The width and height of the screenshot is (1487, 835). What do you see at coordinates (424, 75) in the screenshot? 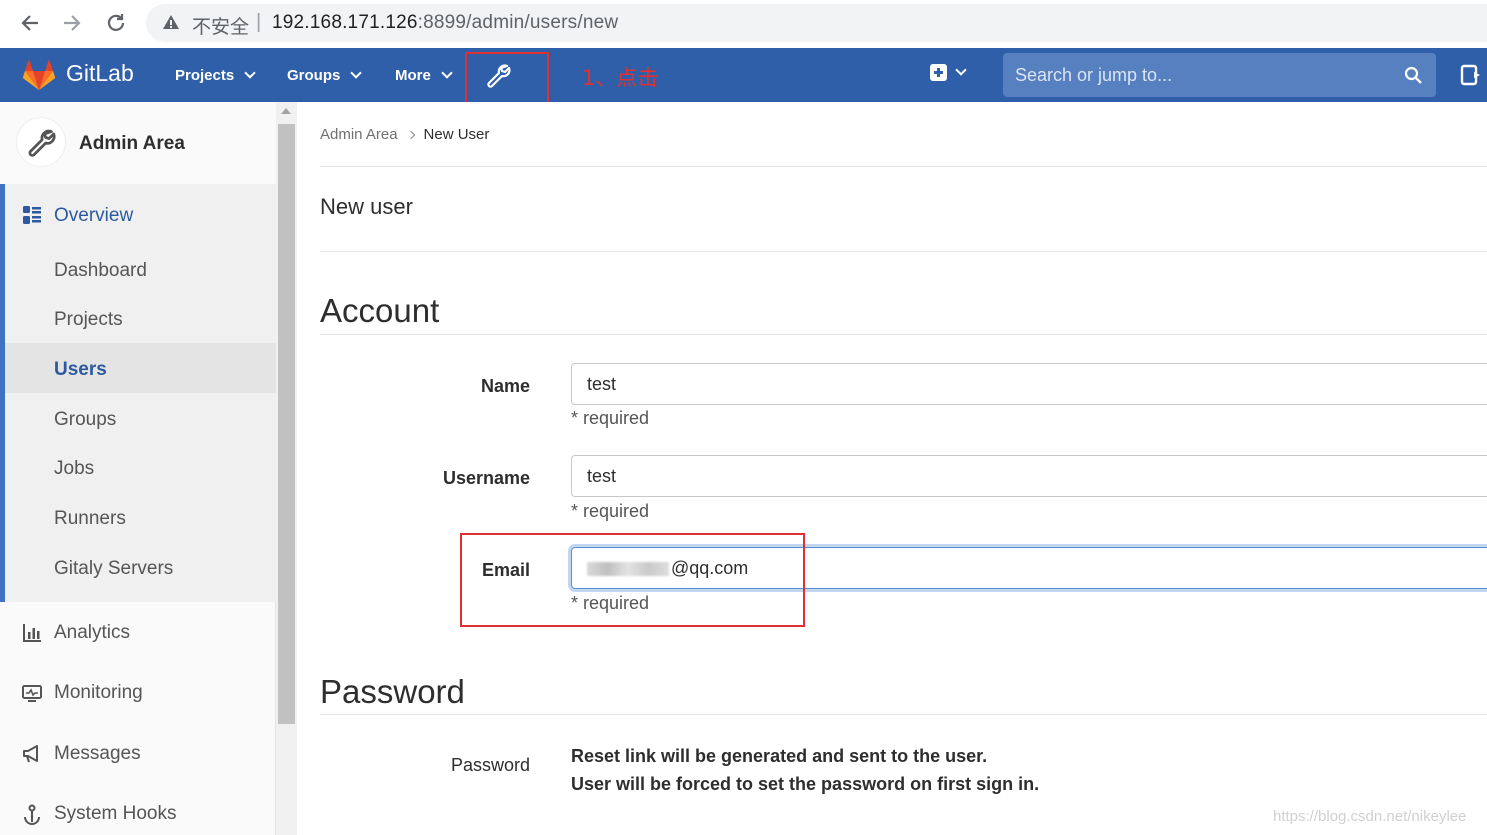
I see `menu-more: More` at bounding box center [424, 75].